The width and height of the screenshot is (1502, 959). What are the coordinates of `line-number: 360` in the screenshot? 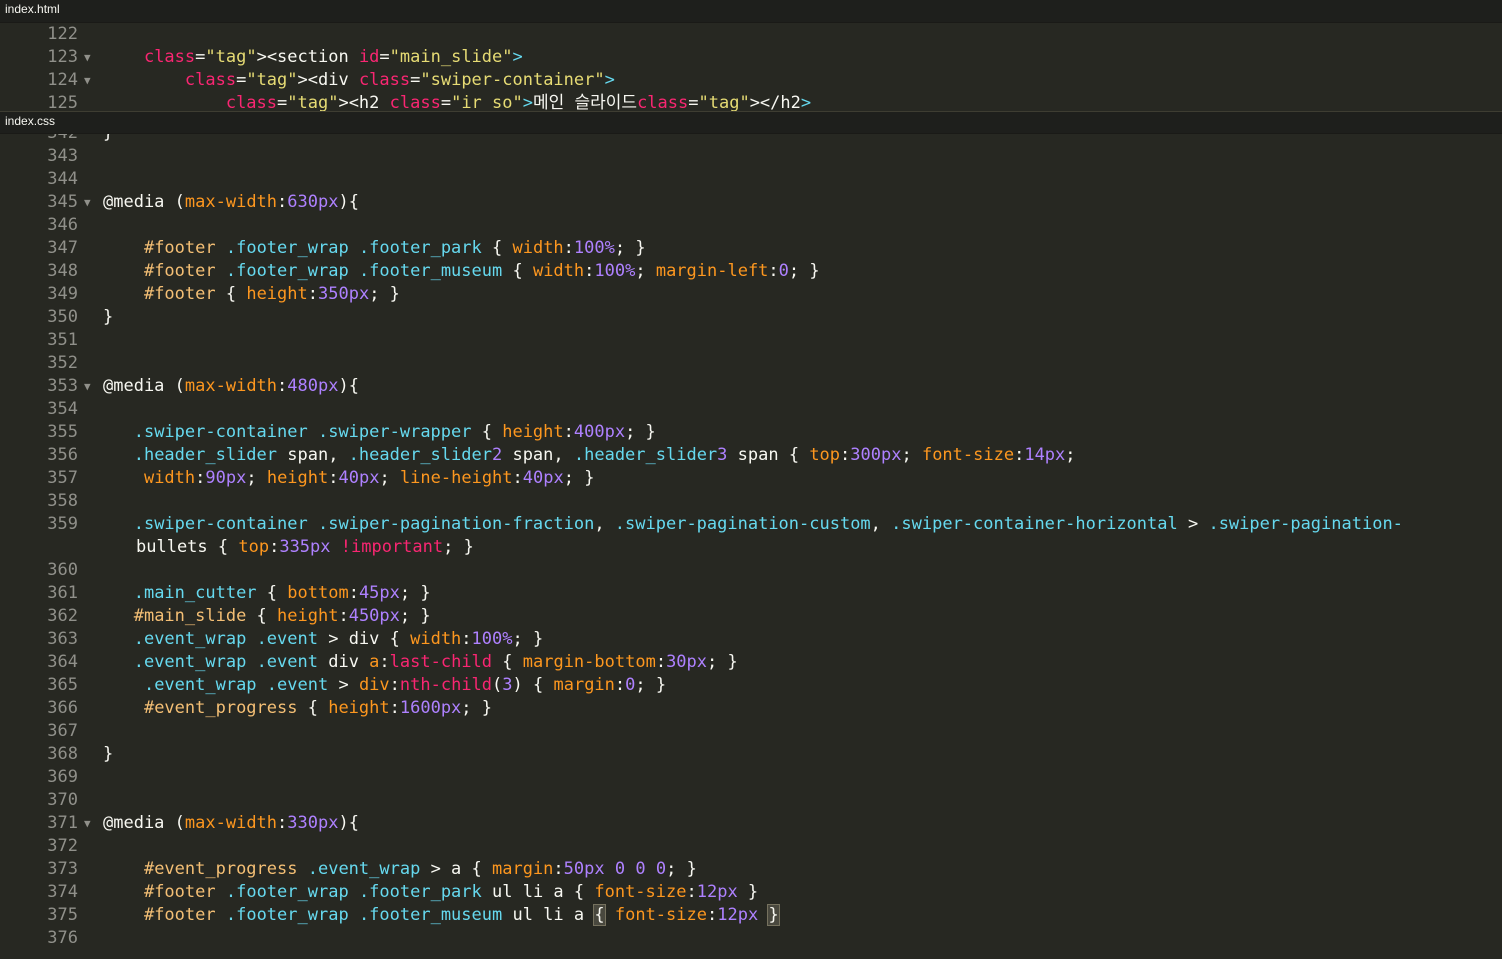 It's located at (62, 570).